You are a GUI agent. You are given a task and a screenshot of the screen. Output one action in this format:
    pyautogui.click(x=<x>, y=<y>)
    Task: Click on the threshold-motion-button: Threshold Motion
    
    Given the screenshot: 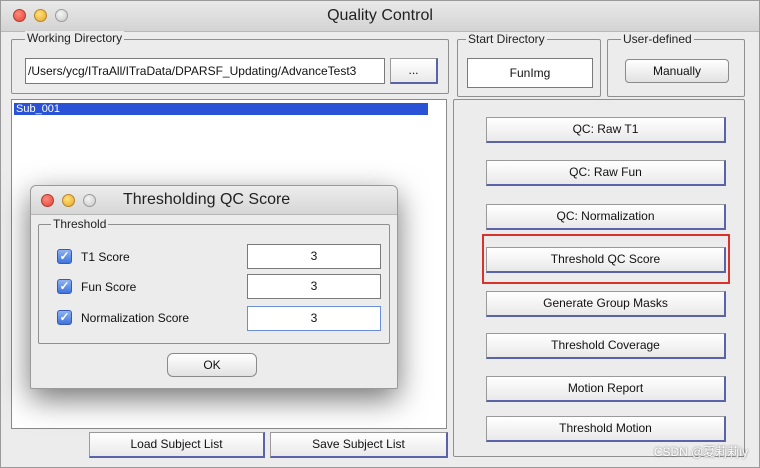 What is the action you would take?
    pyautogui.click(x=606, y=429)
    